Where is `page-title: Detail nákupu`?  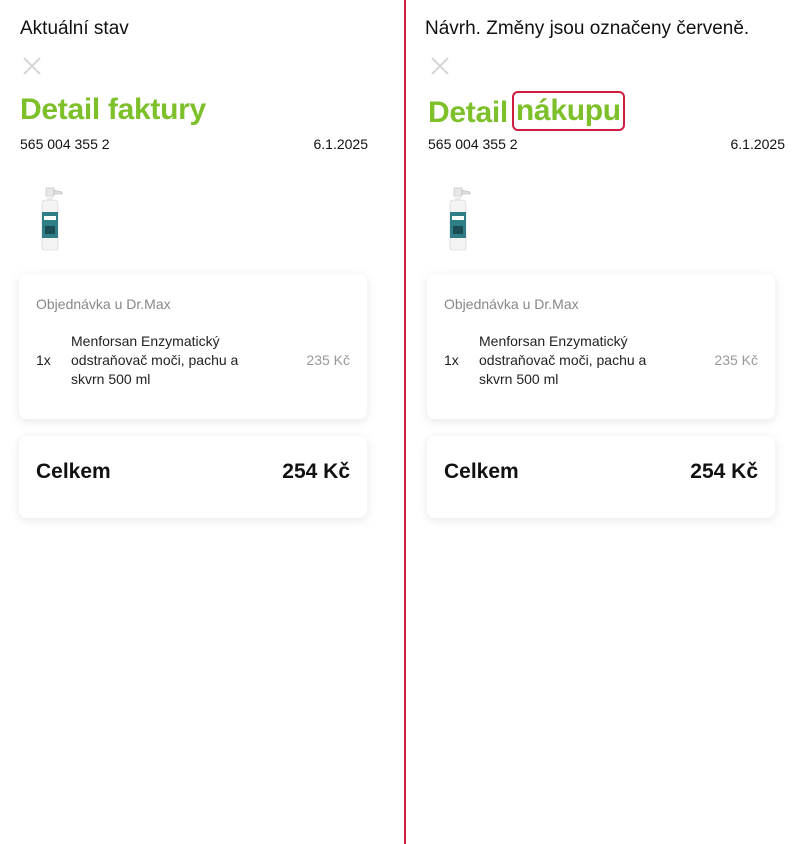
page-title: Detail nákupu is located at coordinates (526, 112).